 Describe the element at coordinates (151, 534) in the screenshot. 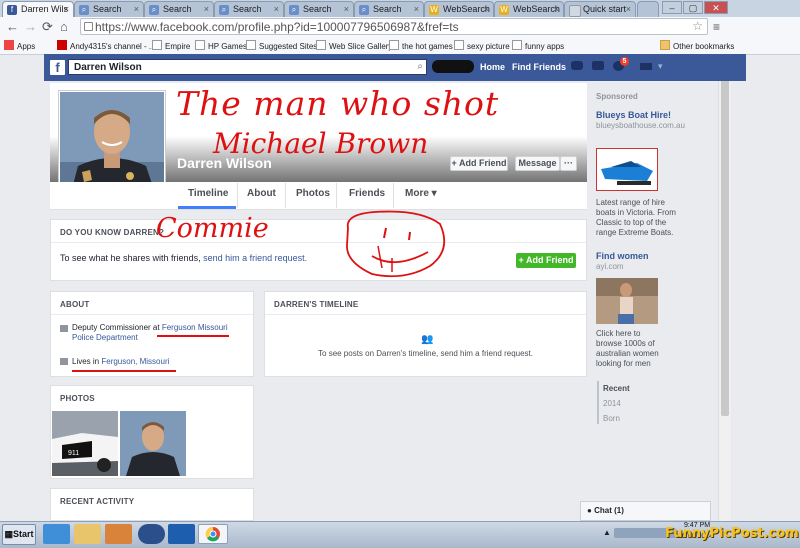

I see `hp-icon` at that location.